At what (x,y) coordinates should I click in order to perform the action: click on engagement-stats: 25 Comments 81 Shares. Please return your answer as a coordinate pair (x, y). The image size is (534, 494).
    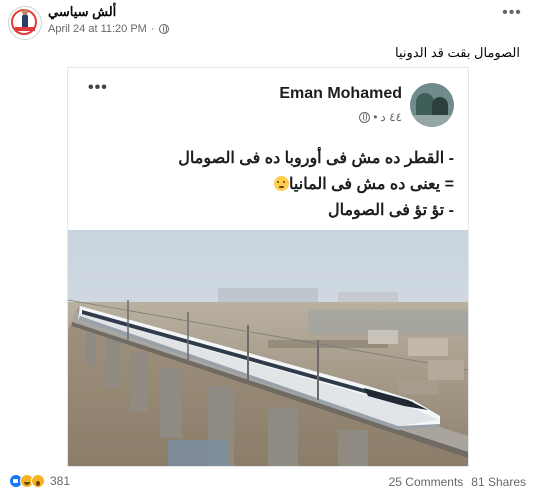
    Looking at the image, I should click on (457, 482).